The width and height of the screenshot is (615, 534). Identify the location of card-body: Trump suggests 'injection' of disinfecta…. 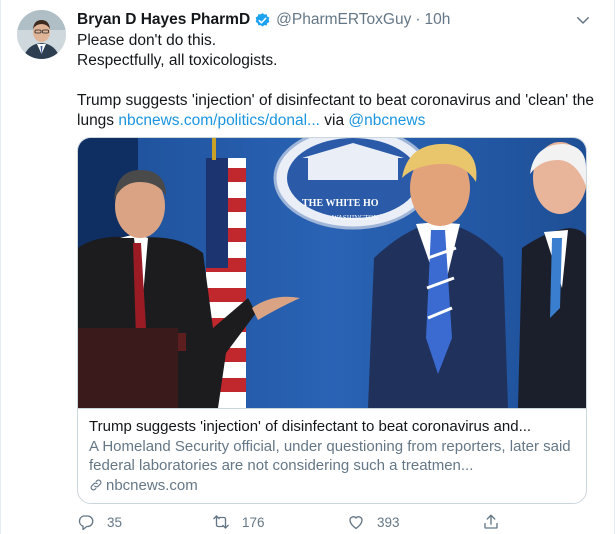
(332, 455).